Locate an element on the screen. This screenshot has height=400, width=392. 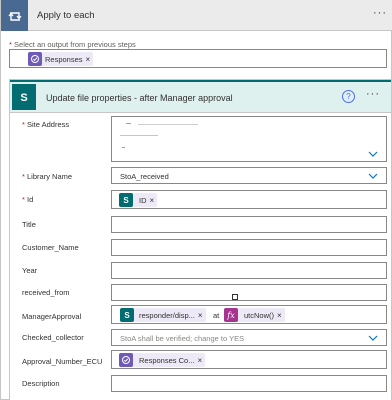
checked-collector-placeholder: StoA shall be verified; change to YES is located at coordinates (182, 338).